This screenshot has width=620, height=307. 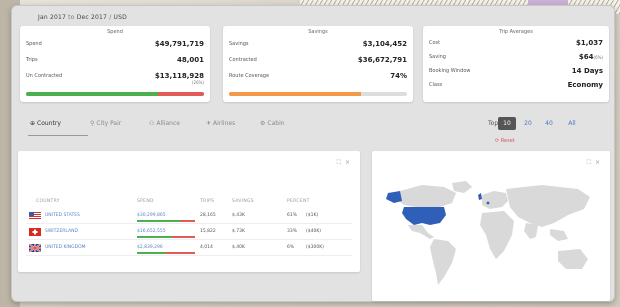 What do you see at coordinates (585, 85) in the screenshot?
I see `kv-value: Economy` at bounding box center [585, 85].